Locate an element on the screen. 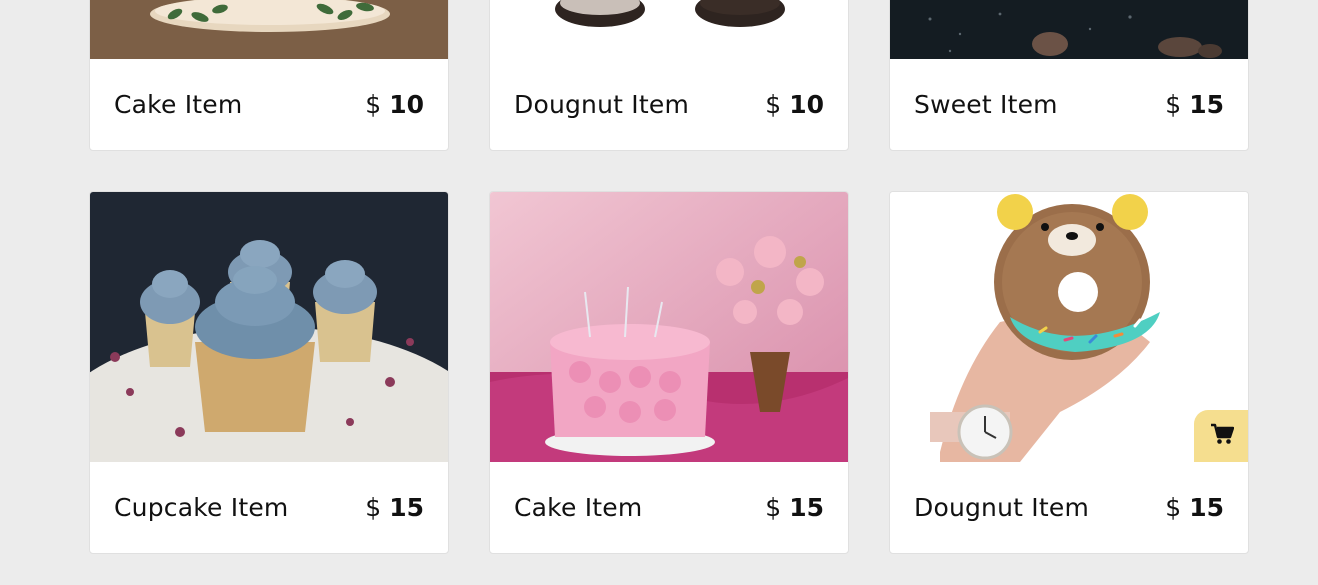 Image resolution: width=1318 pixels, height=585 pixels. product-card: Sweet Item $15 is located at coordinates (1069, 75).